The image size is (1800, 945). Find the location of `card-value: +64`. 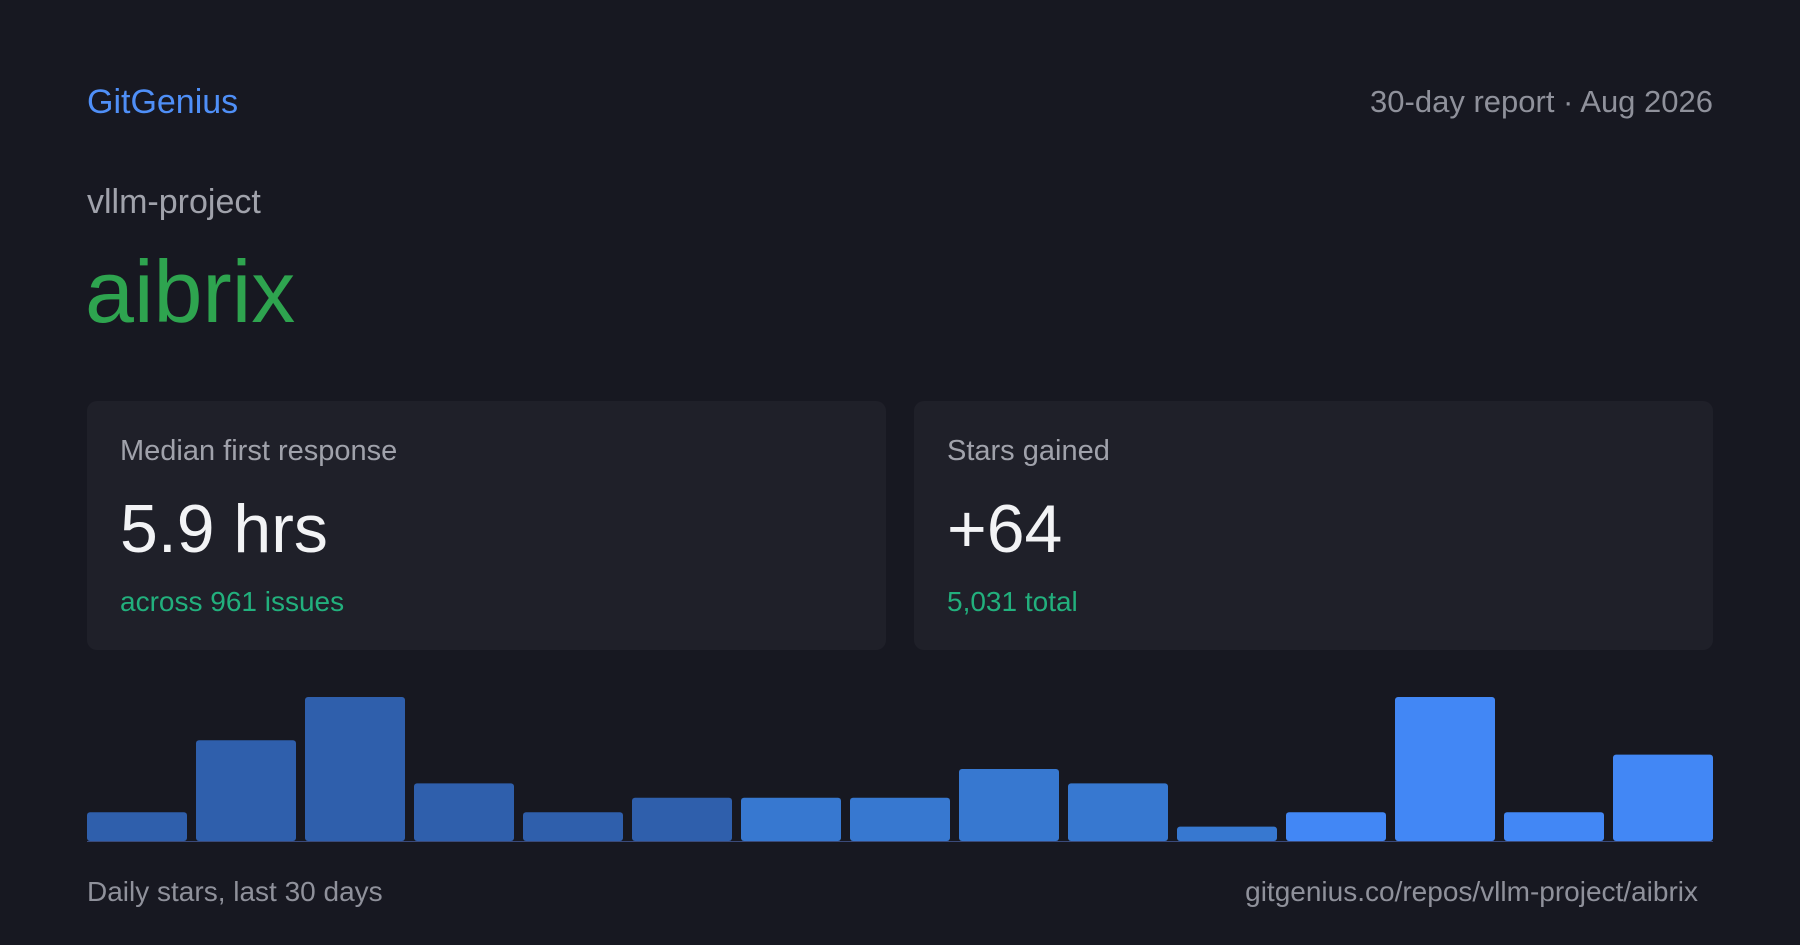

card-value: +64 is located at coordinates (1005, 529).